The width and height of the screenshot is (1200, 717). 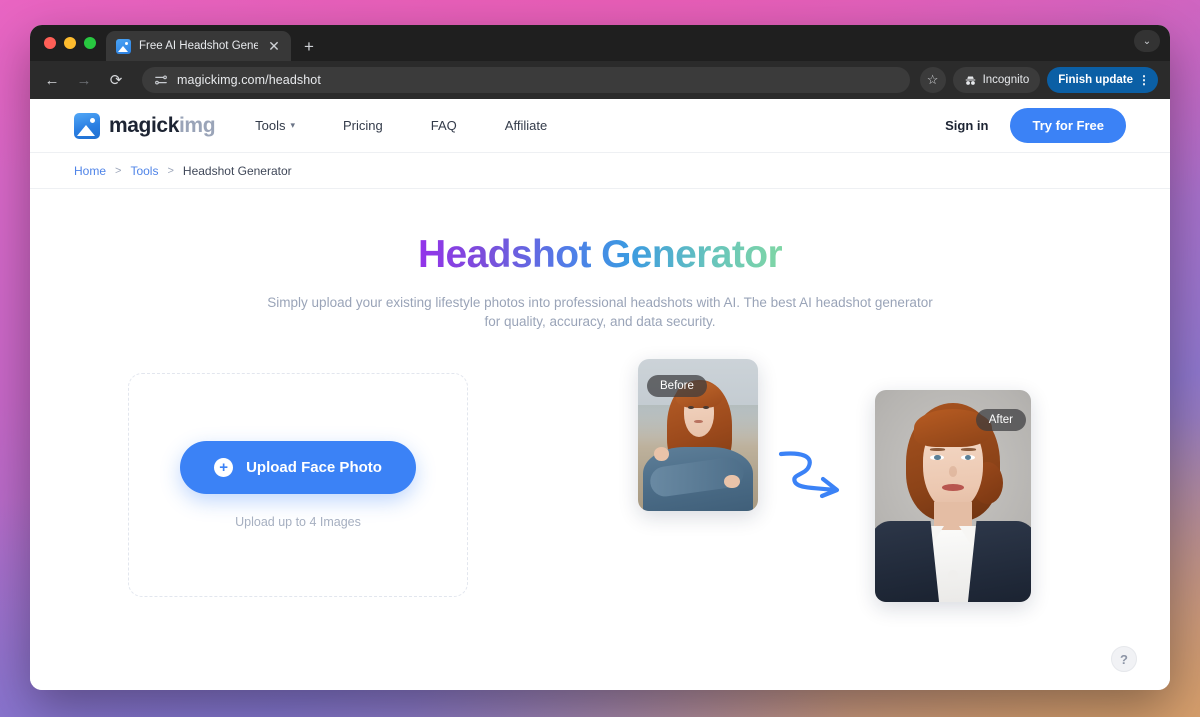 I want to click on nav-item-tools-label: Tools, so click(x=270, y=125).